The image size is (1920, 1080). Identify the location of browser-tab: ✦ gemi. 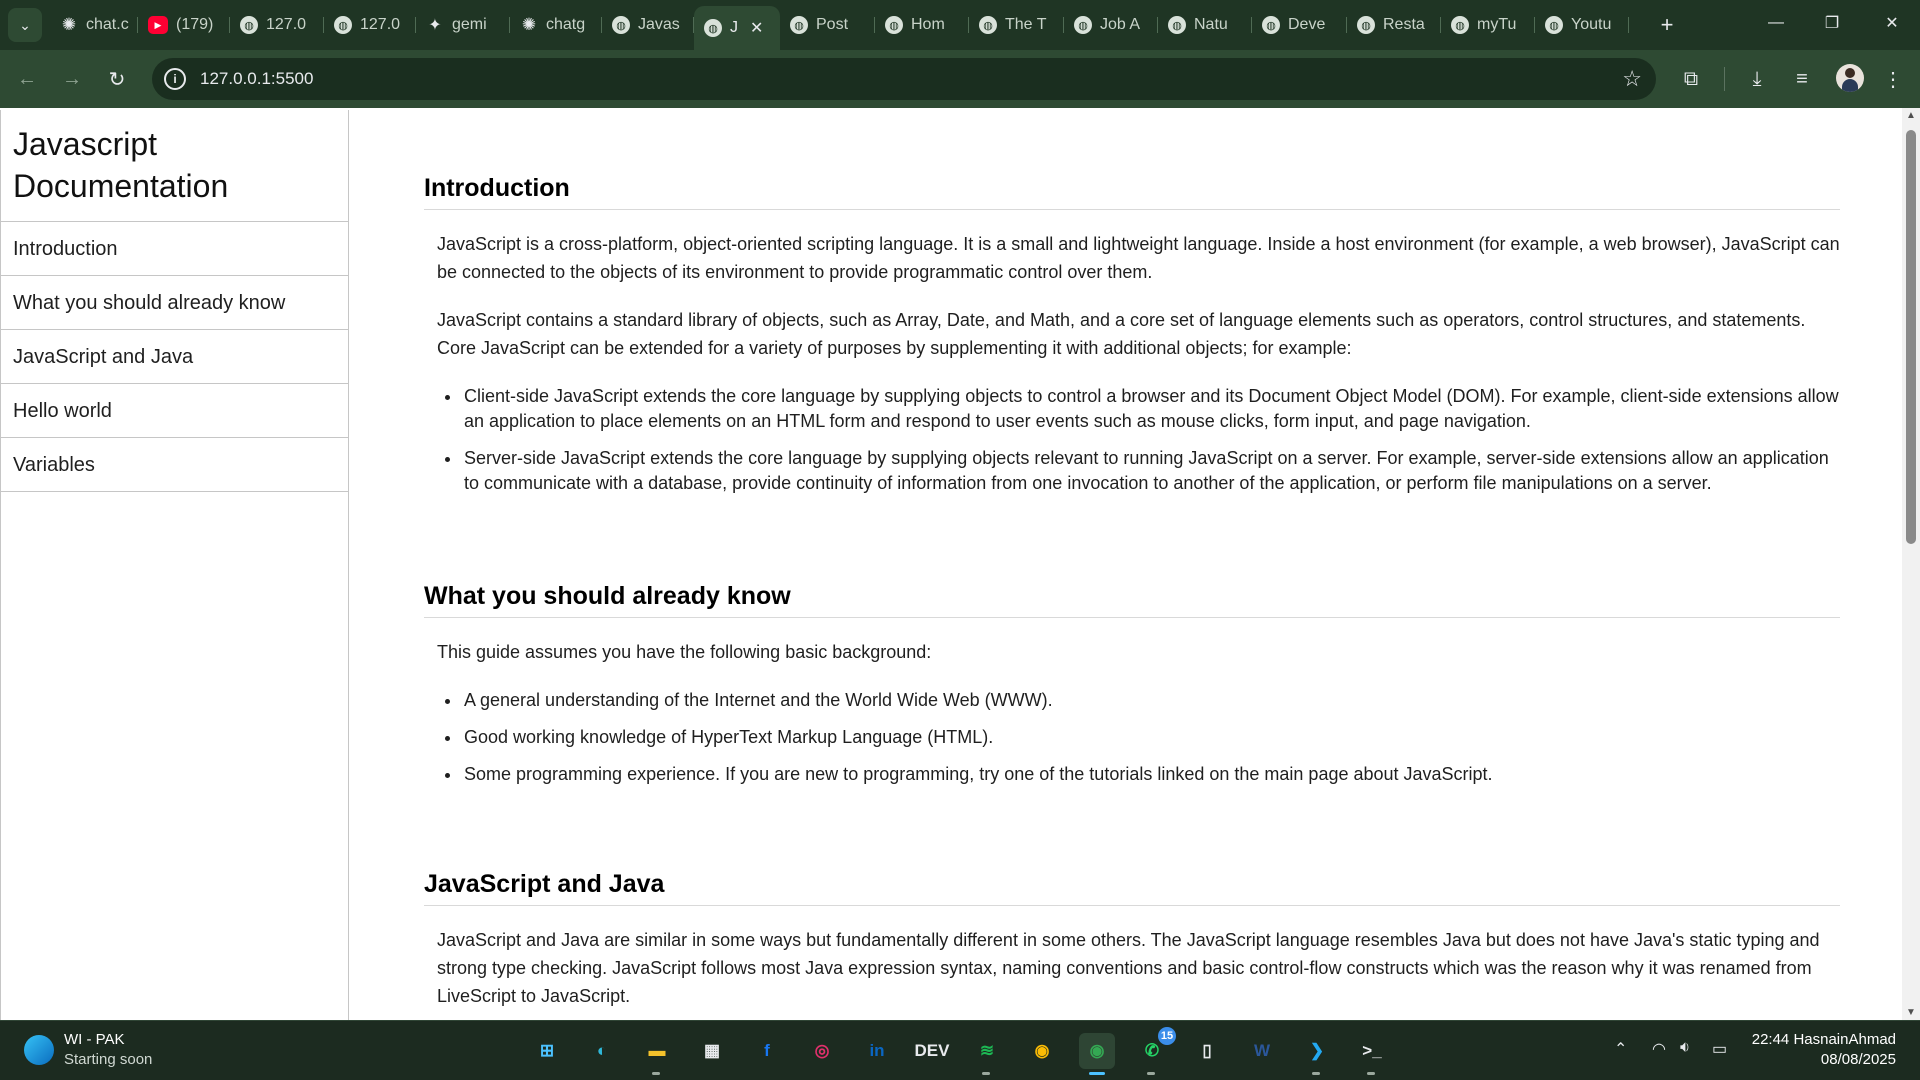
(463, 25).